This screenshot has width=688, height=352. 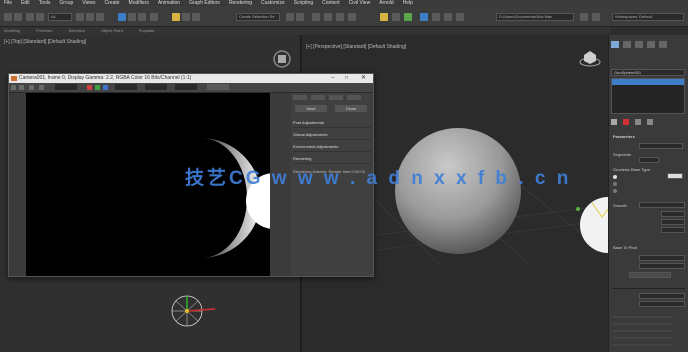 I want to click on selected-sphere-partial, so click(x=591, y=225).